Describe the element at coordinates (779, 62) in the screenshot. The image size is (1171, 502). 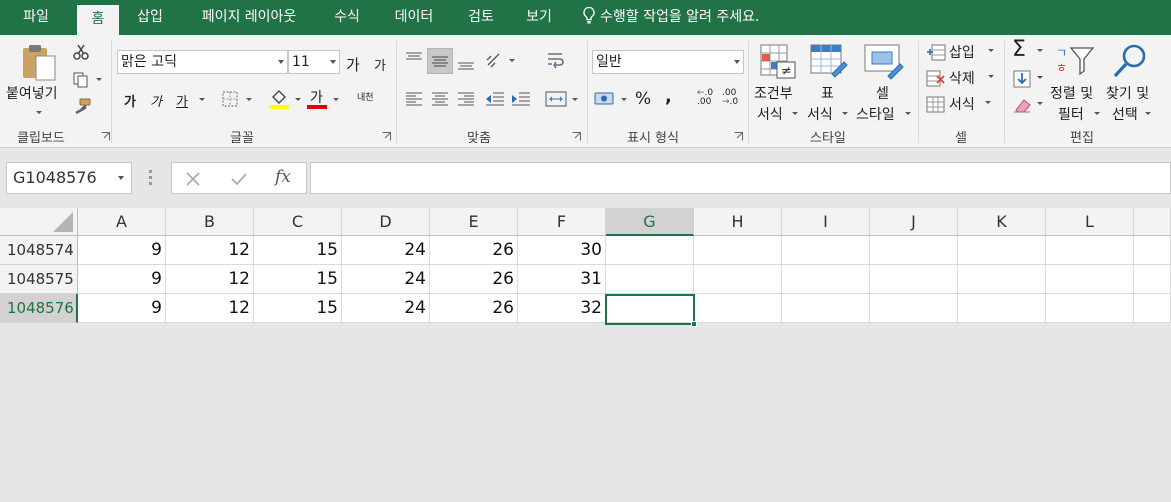
I see `conditional-formatting-icon: ≠` at that location.